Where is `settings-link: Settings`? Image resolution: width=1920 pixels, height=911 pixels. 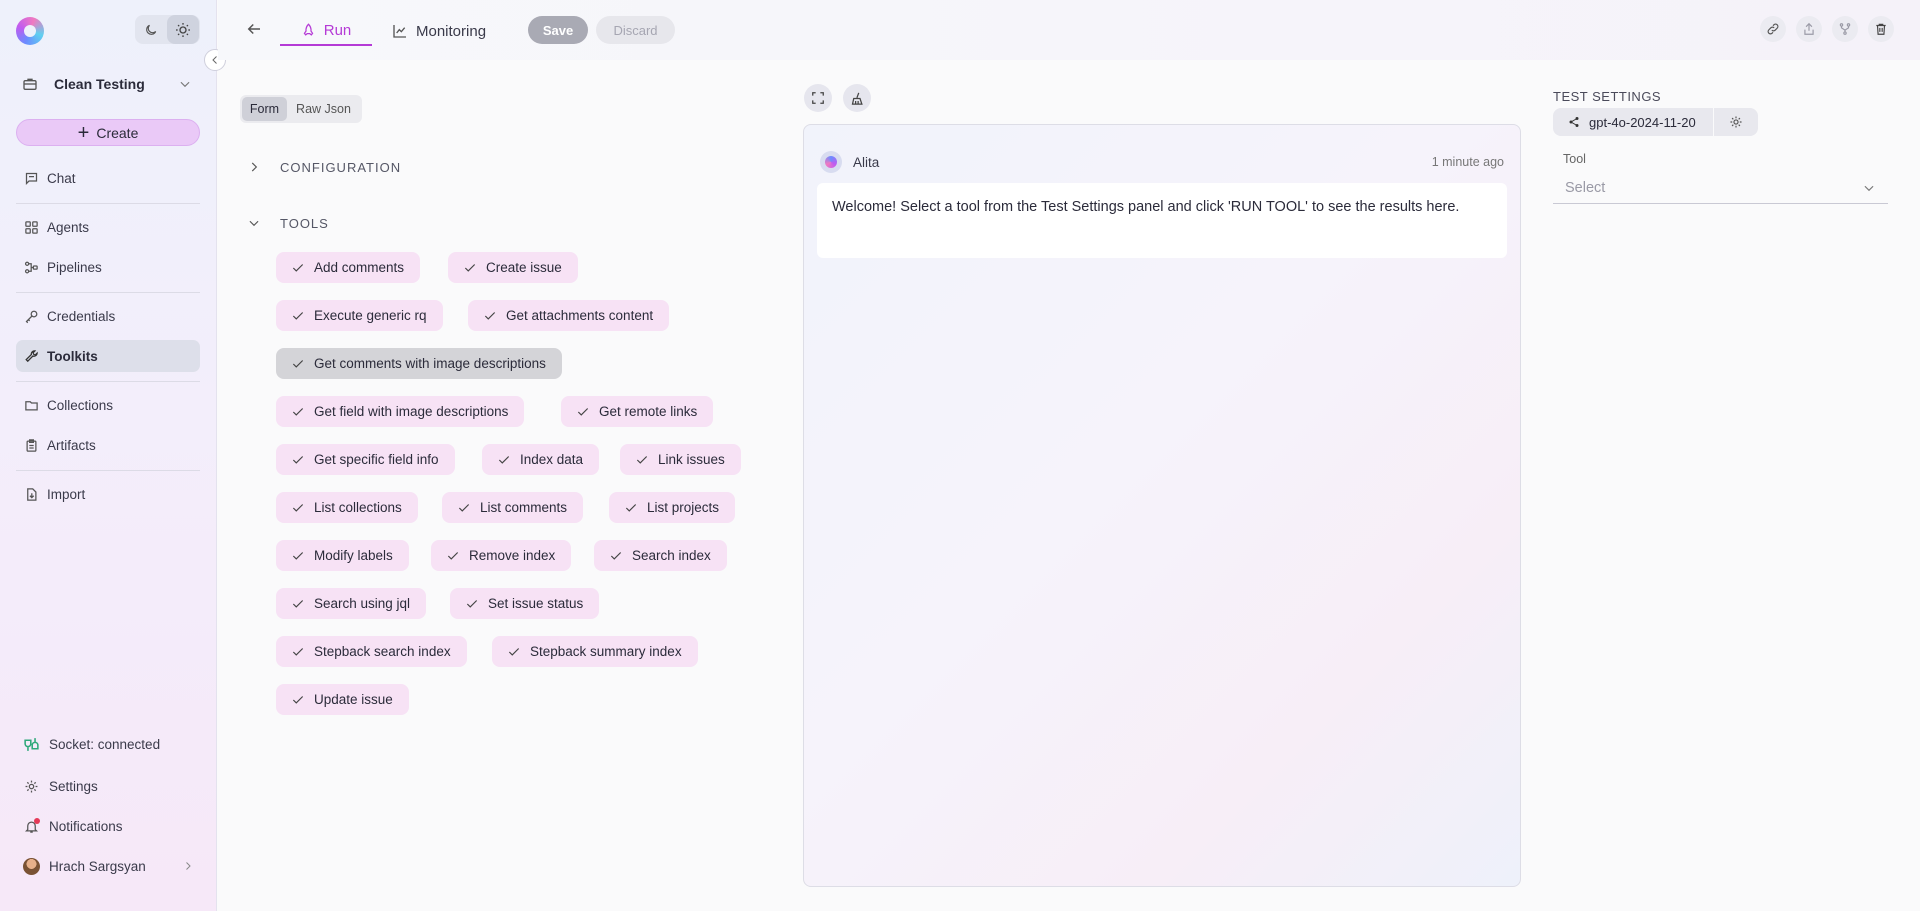 settings-link: Settings is located at coordinates (108, 786).